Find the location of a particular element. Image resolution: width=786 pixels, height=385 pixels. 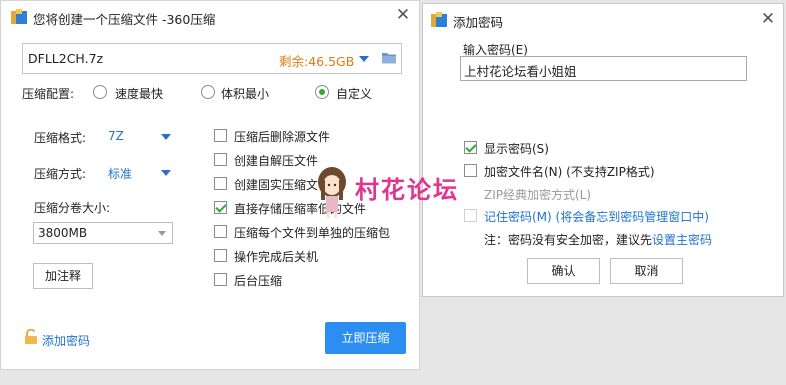

volume-label: 压缩分卷大小: is located at coordinates (72, 208).